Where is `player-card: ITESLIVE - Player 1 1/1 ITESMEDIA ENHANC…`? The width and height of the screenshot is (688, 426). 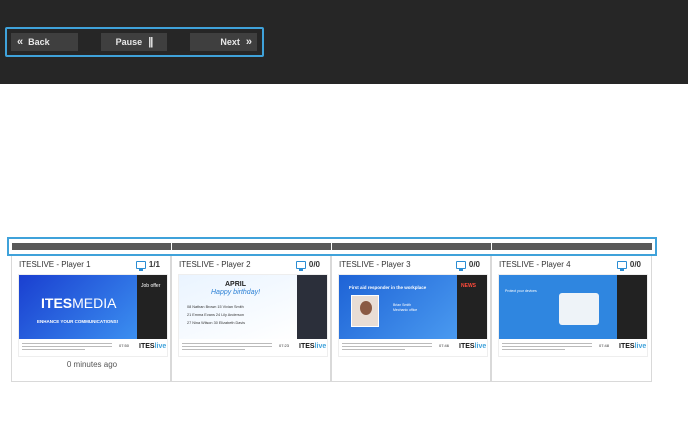 player-card: ITESLIVE - Player 1 1/1 ITESMEDIA ENHANC… is located at coordinates (91, 319).